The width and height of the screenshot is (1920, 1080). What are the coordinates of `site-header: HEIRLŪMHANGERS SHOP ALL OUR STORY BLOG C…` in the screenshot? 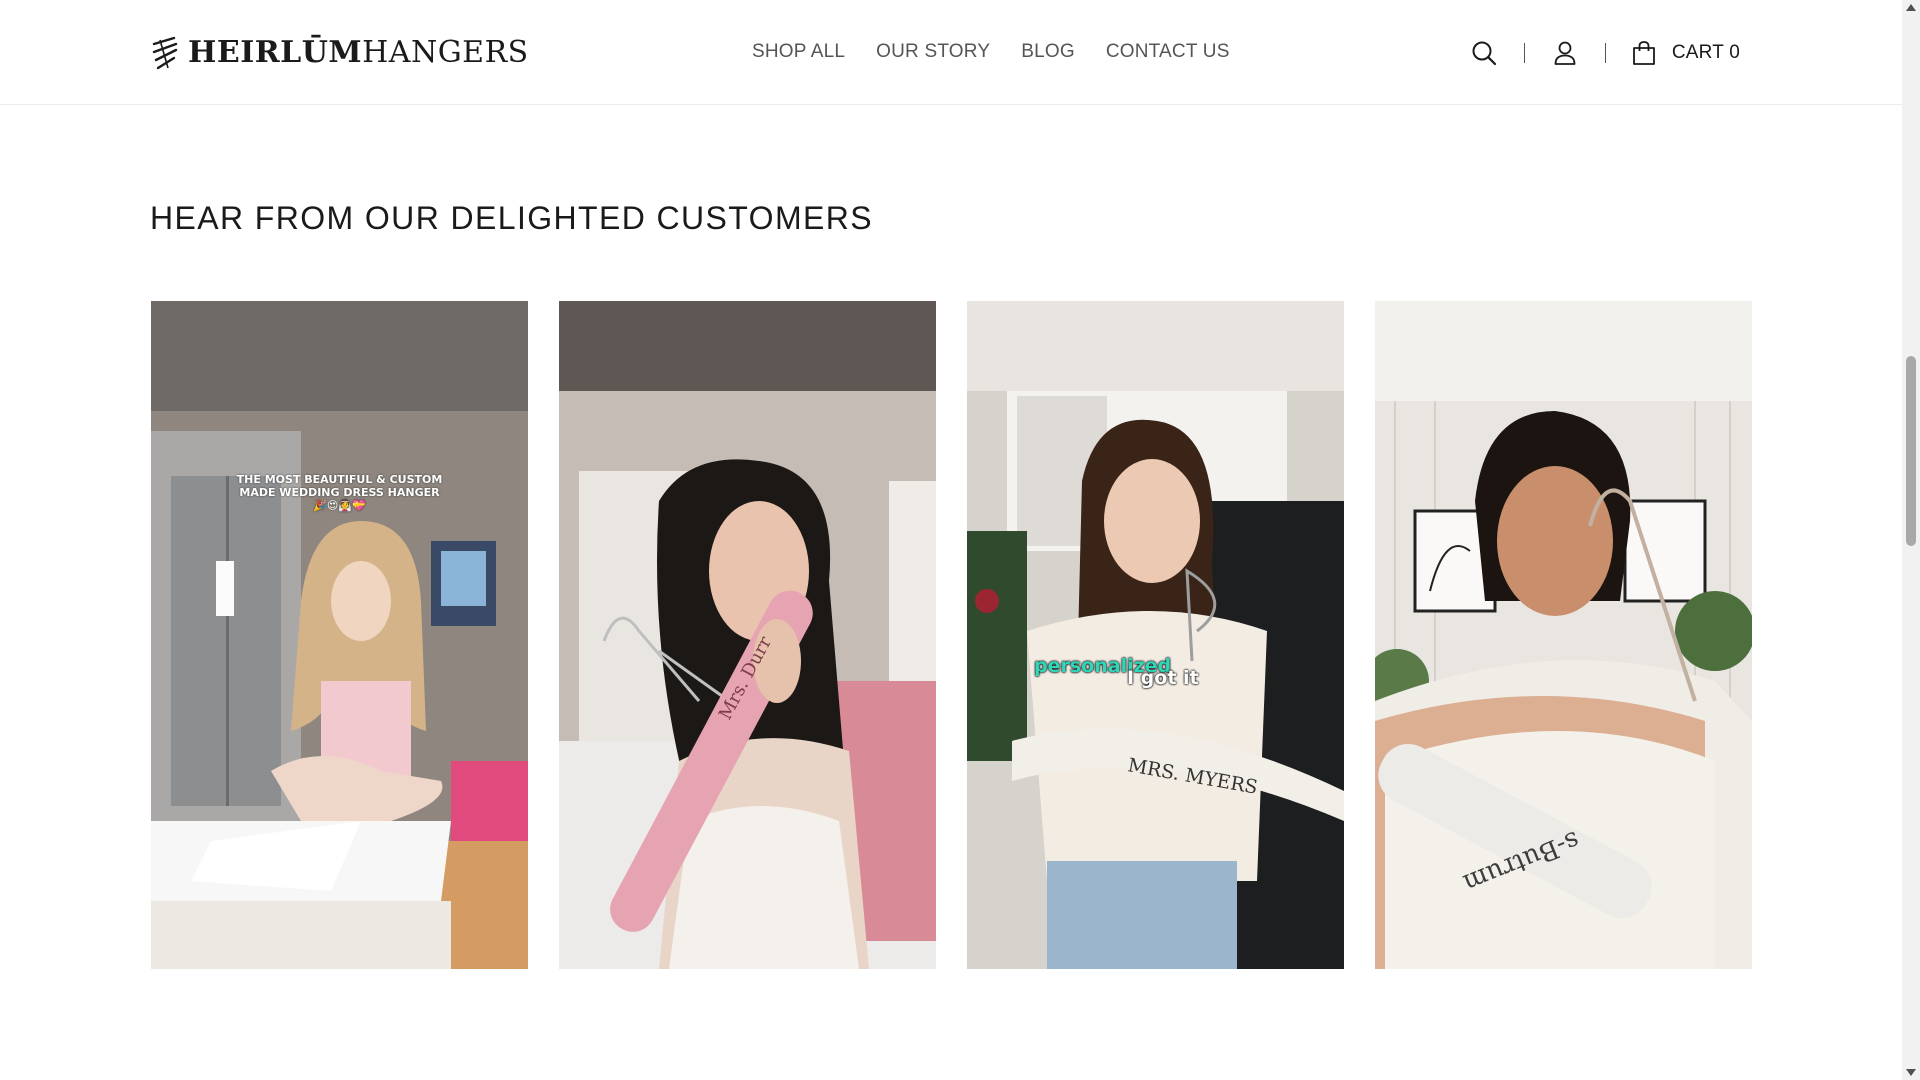 It's located at (951, 52).